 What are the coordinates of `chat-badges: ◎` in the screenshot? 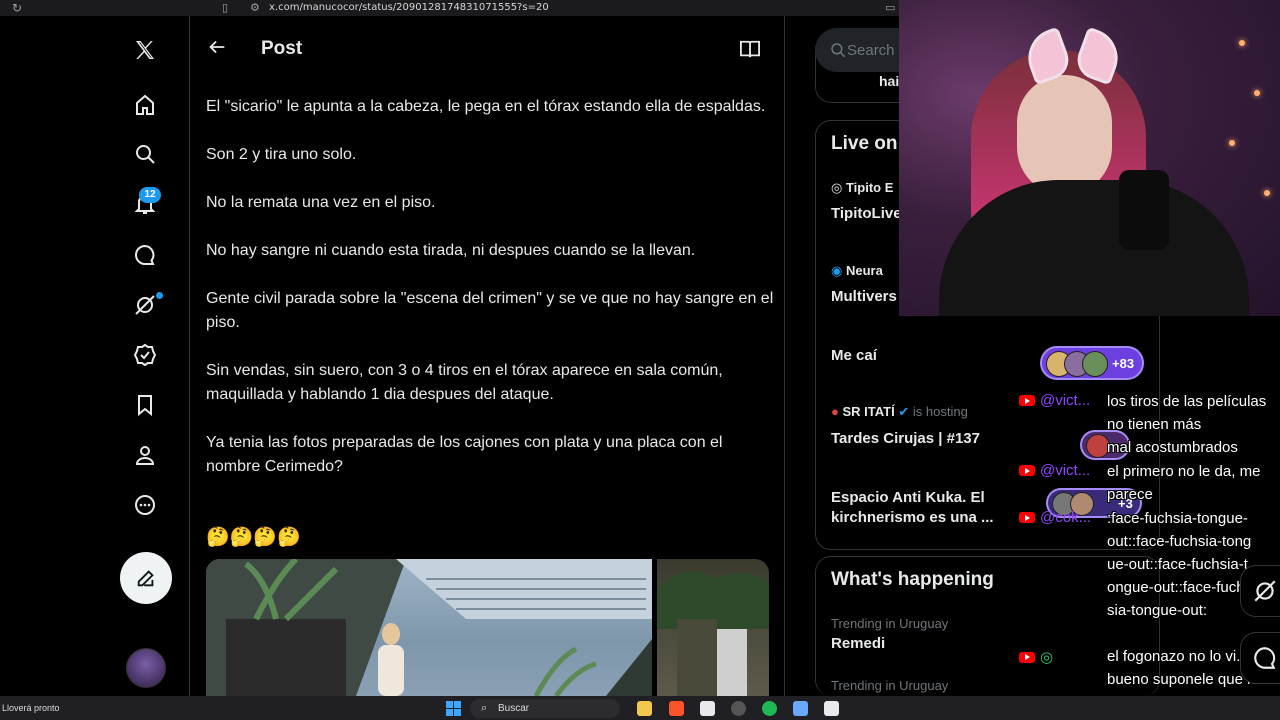 It's located at (1036, 657).